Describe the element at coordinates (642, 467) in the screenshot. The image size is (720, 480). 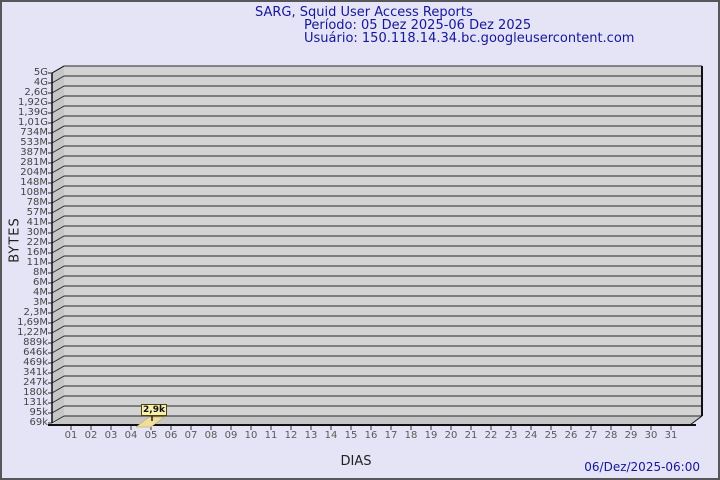
I see `generation-timestamp: 06/Dez/2025-06:00` at that location.